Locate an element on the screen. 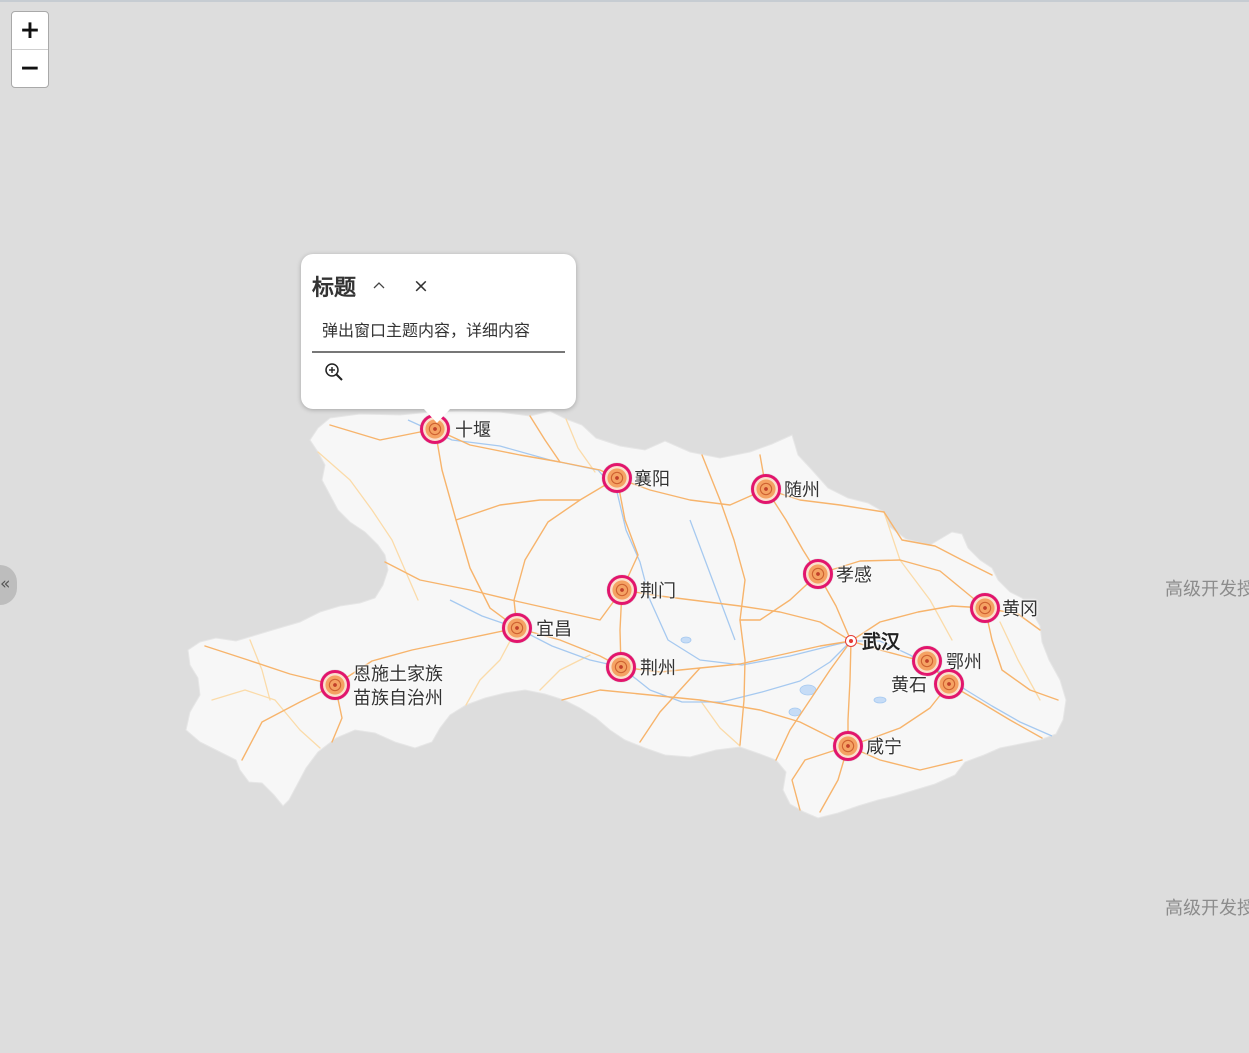 The width and height of the screenshot is (1249, 1053). popup-divider is located at coordinates (438, 352).